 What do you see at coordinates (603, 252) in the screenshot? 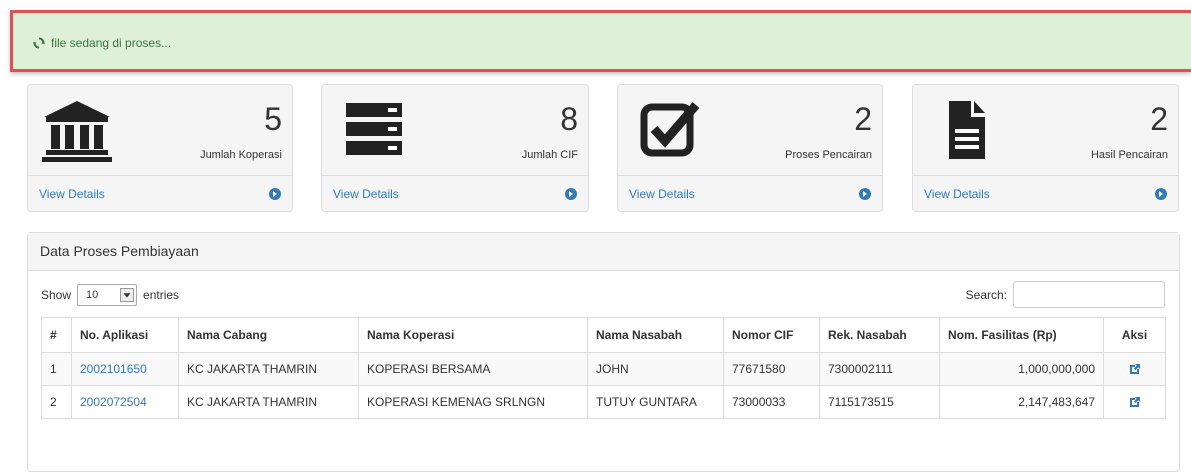
I see `panel-title: Data Proses Pembiayaan` at bounding box center [603, 252].